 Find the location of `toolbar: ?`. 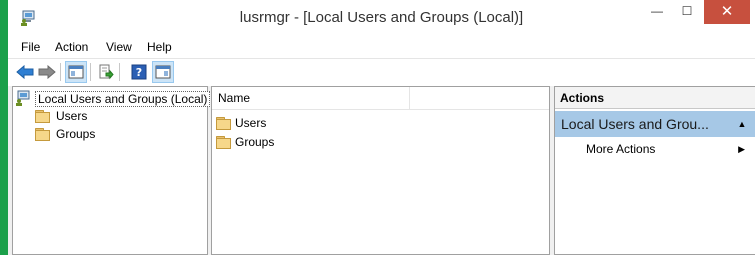

toolbar: ? is located at coordinates (381, 71).